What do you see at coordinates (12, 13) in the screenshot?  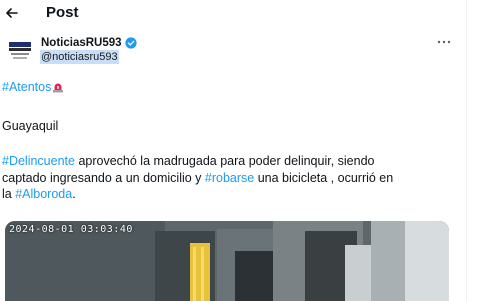 I see `back-arrow-icon` at bounding box center [12, 13].